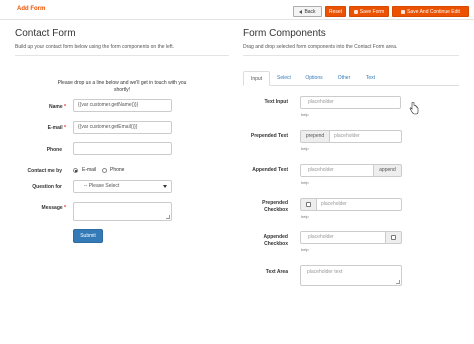 This screenshot has width=474, height=344. I want to click on phone-label: Phone, so click(54, 150).